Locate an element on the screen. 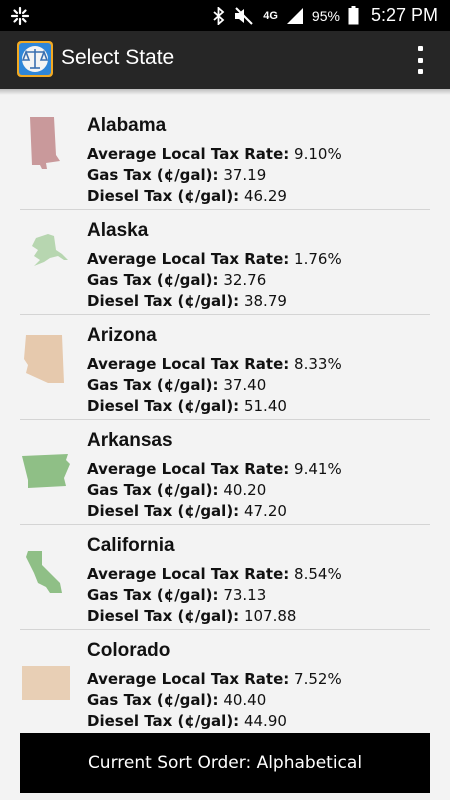  colorado-map-icon is located at coordinates (46, 683).